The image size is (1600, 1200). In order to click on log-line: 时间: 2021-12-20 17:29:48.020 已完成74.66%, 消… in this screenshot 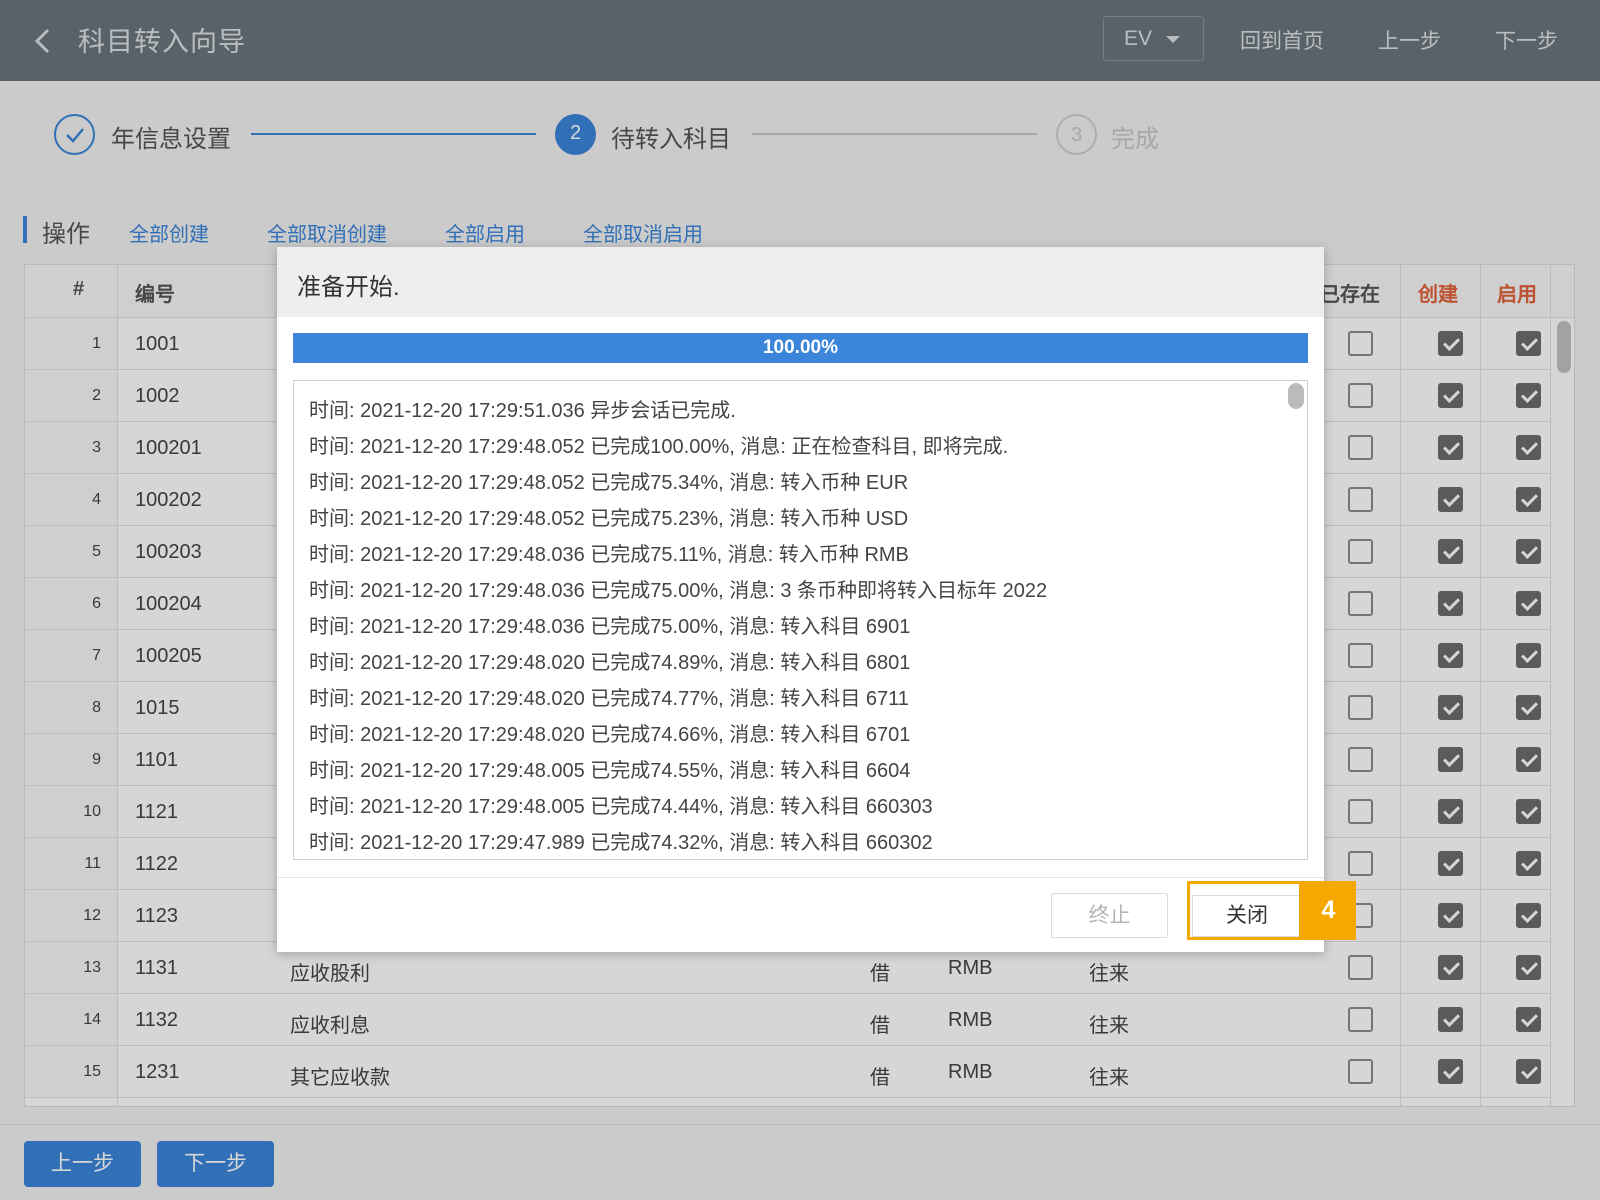, I will do `click(610, 735)`.